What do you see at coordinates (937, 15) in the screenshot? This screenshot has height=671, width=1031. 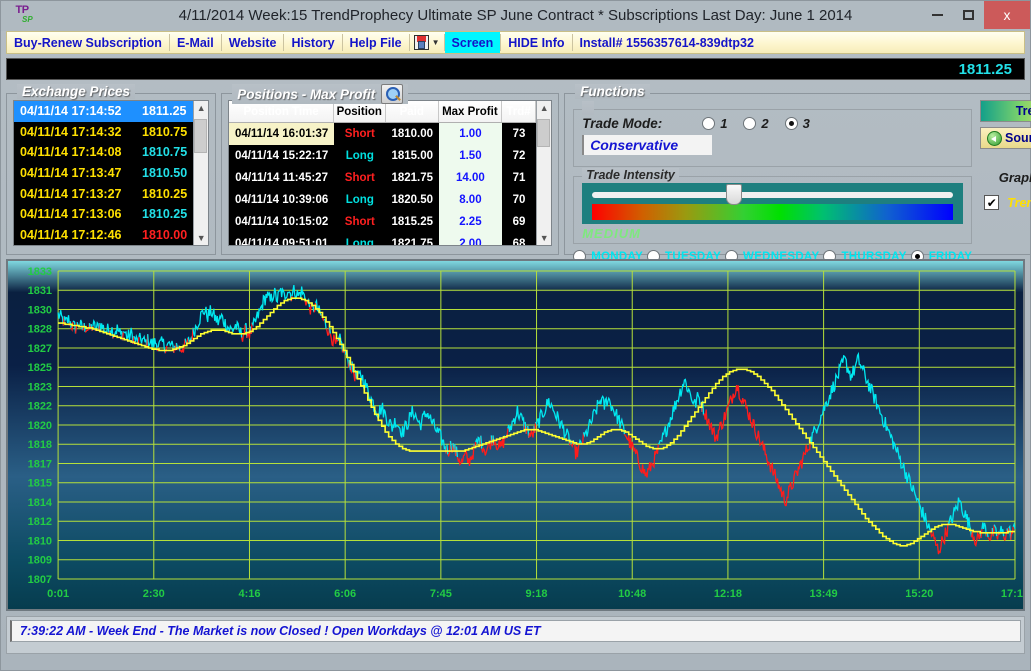 I see `minimize-button` at bounding box center [937, 15].